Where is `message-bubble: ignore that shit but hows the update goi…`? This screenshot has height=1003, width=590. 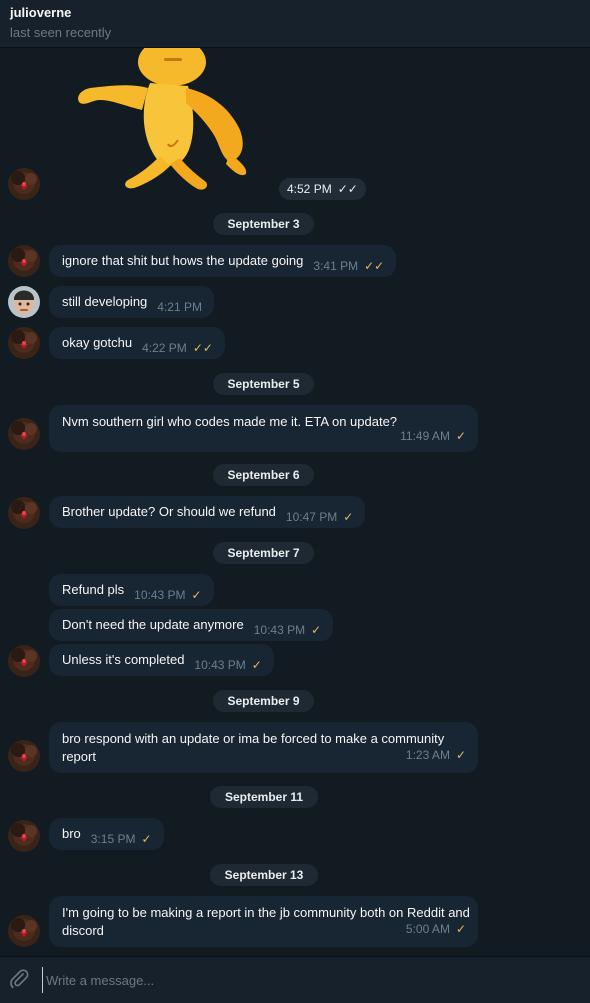 message-bubble: ignore that shit but hows the update goi… is located at coordinates (223, 261).